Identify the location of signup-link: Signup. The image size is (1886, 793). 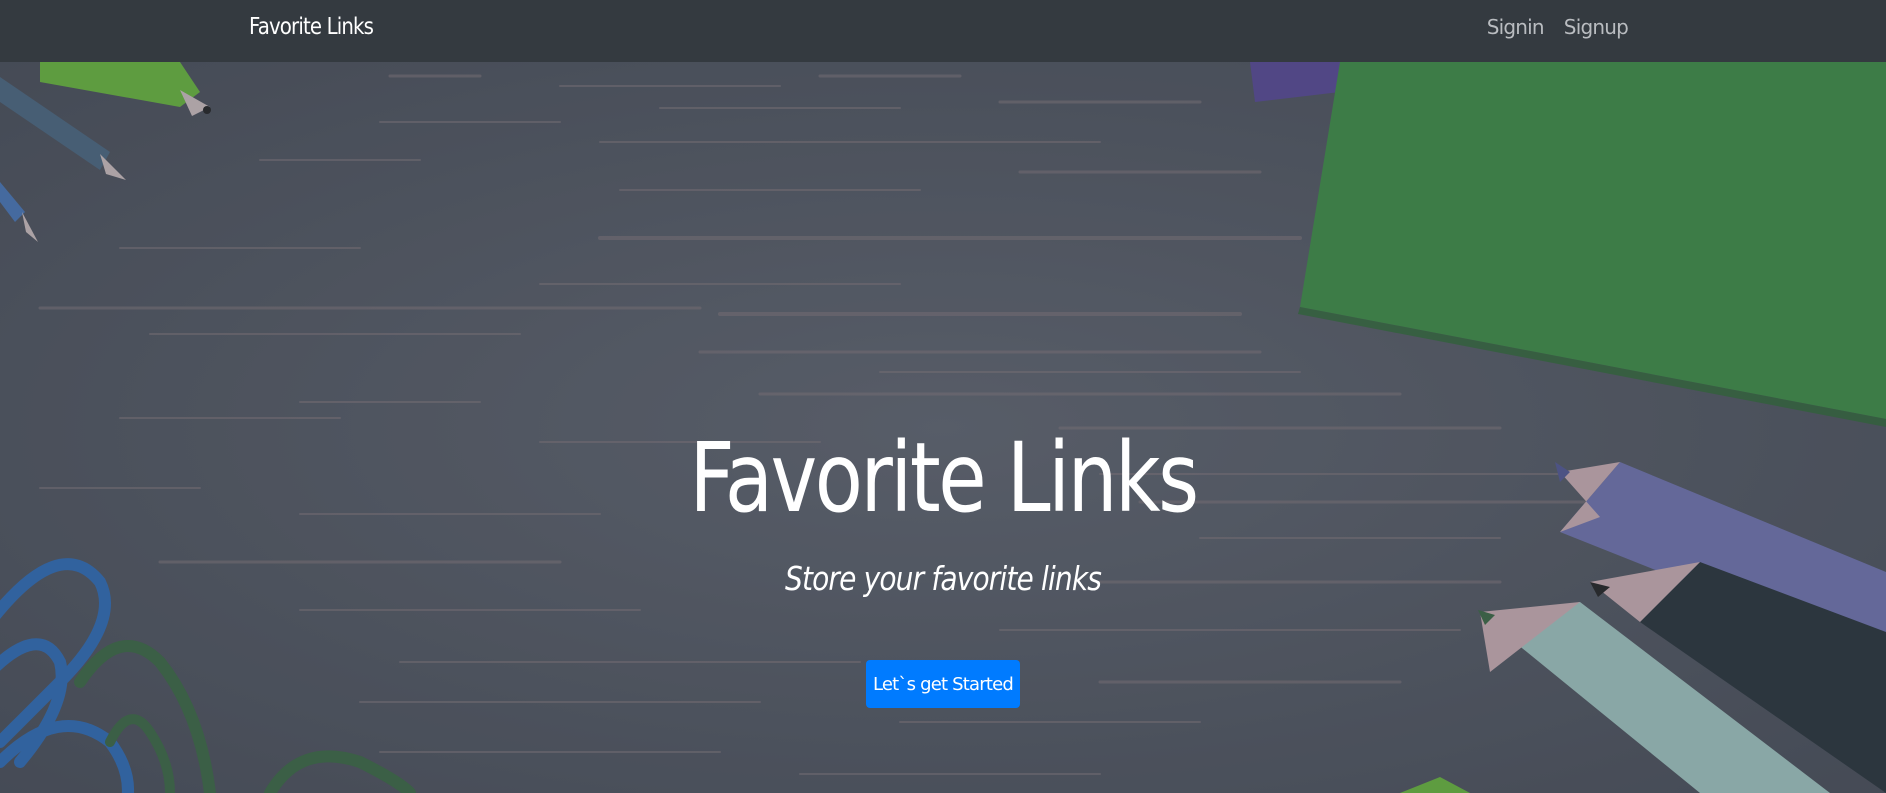
(1596, 27).